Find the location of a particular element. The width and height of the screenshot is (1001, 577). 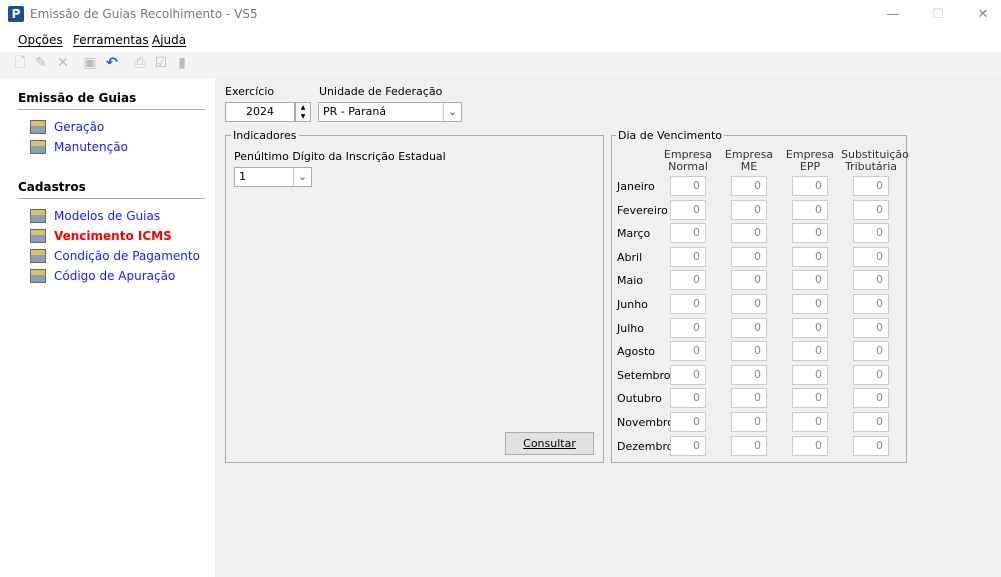

print-icon: ⎙ is located at coordinates (140, 63).